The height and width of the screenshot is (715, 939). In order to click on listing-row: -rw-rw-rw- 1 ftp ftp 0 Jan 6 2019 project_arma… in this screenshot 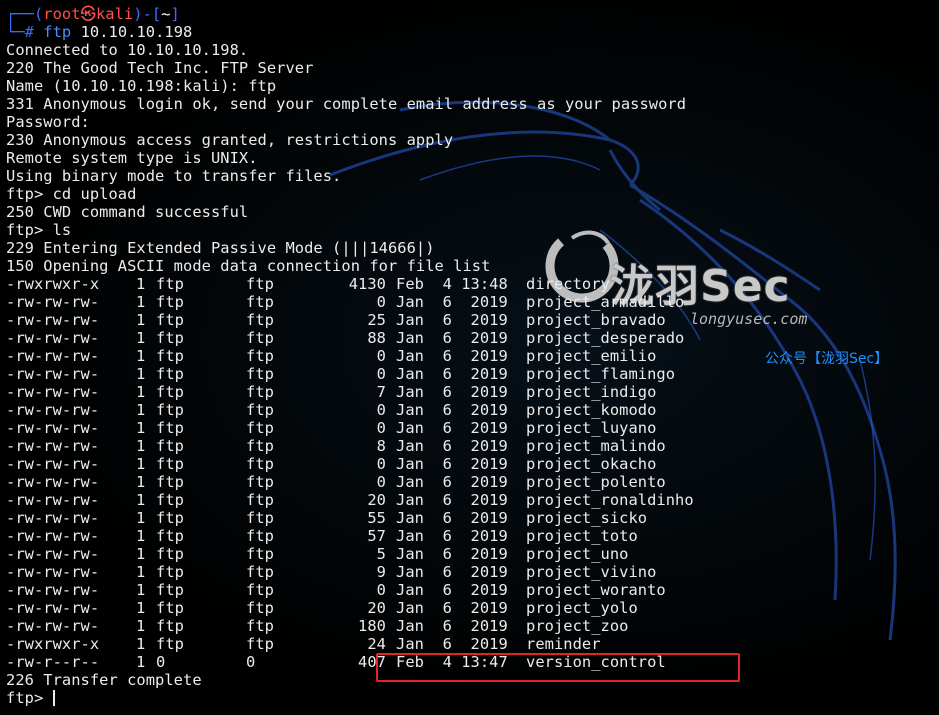, I will do `click(350, 302)`.